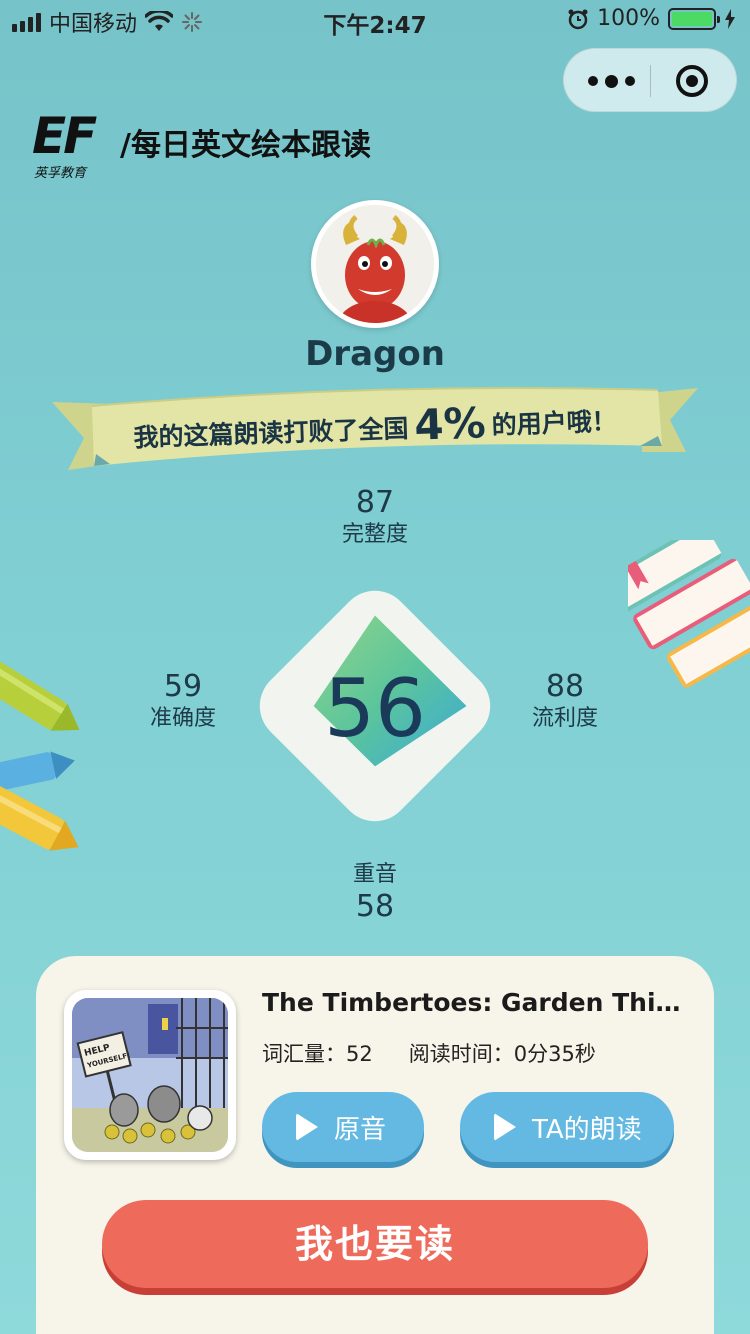  I want to click on avatar, so click(375, 264).